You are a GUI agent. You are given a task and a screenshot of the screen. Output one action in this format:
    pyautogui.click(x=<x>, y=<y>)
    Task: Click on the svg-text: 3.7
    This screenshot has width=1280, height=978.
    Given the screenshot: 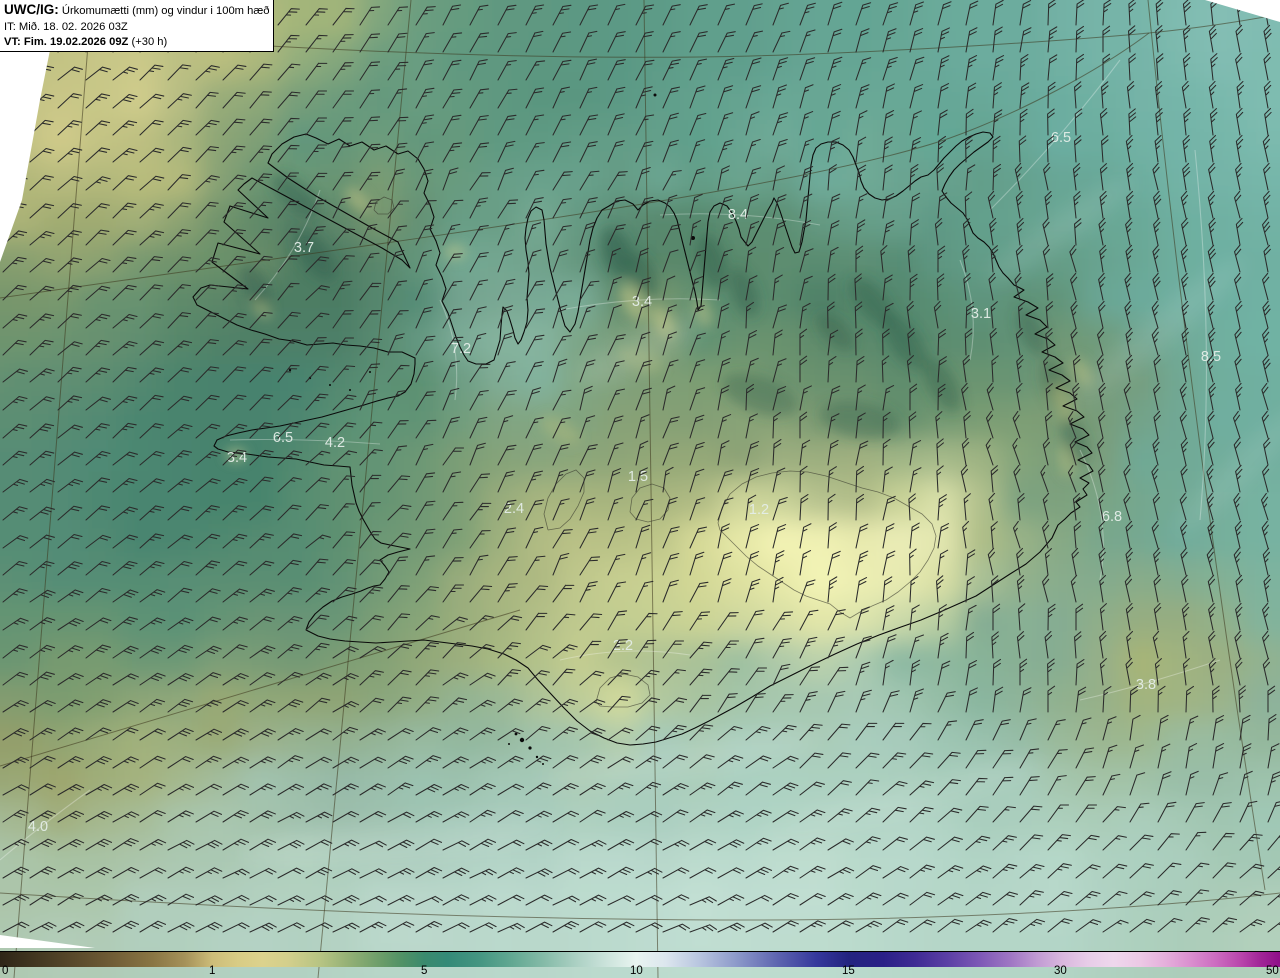 What is the action you would take?
    pyautogui.click(x=304, y=248)
    